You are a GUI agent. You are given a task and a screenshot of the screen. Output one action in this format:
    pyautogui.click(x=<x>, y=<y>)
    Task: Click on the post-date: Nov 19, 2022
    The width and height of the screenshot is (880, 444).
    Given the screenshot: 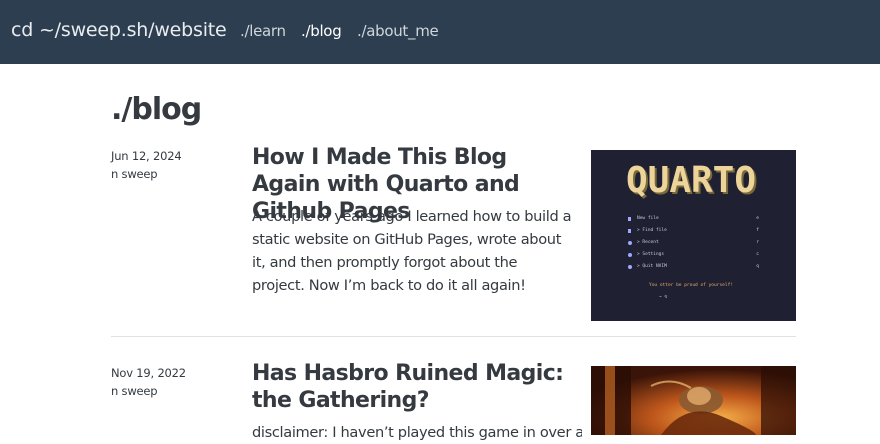 What is the action you would take?
    pyautogui.click(x=148, y=373)
    